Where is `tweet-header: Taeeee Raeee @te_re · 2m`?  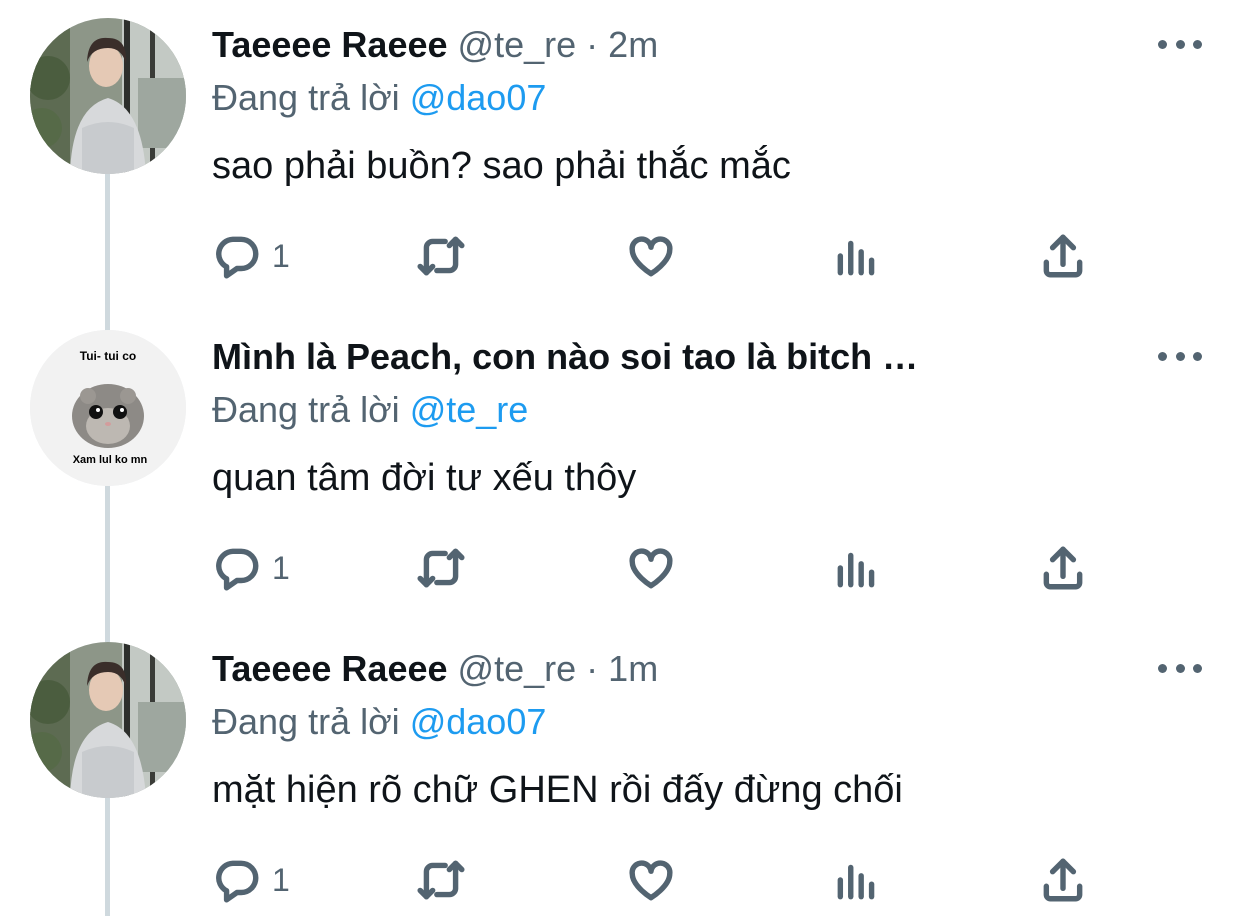 tweet-header: Taeeee Raeee @te_re · 2m is located at coordinates (677, 45).